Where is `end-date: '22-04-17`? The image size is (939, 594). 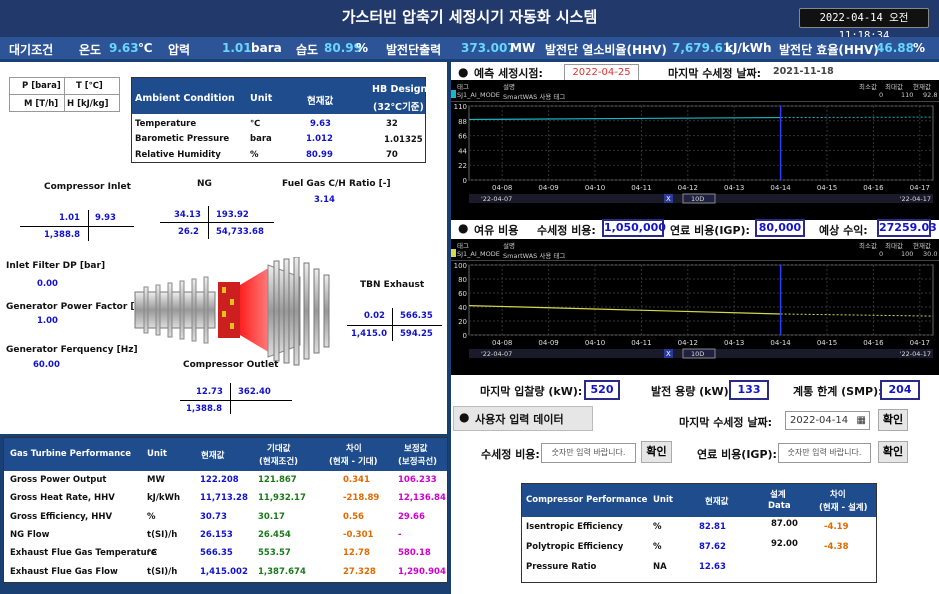
end-date: '22-04-17 is located at coordinates (915, 354).